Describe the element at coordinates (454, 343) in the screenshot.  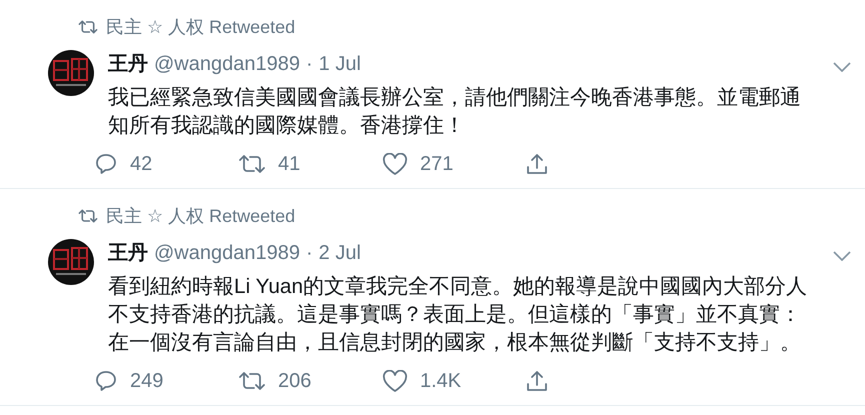
I see `tweet-text-line: 在一個沒有言論自由，且信息封閉的國家，根本無從判斷「支持不支持」。` at that location.